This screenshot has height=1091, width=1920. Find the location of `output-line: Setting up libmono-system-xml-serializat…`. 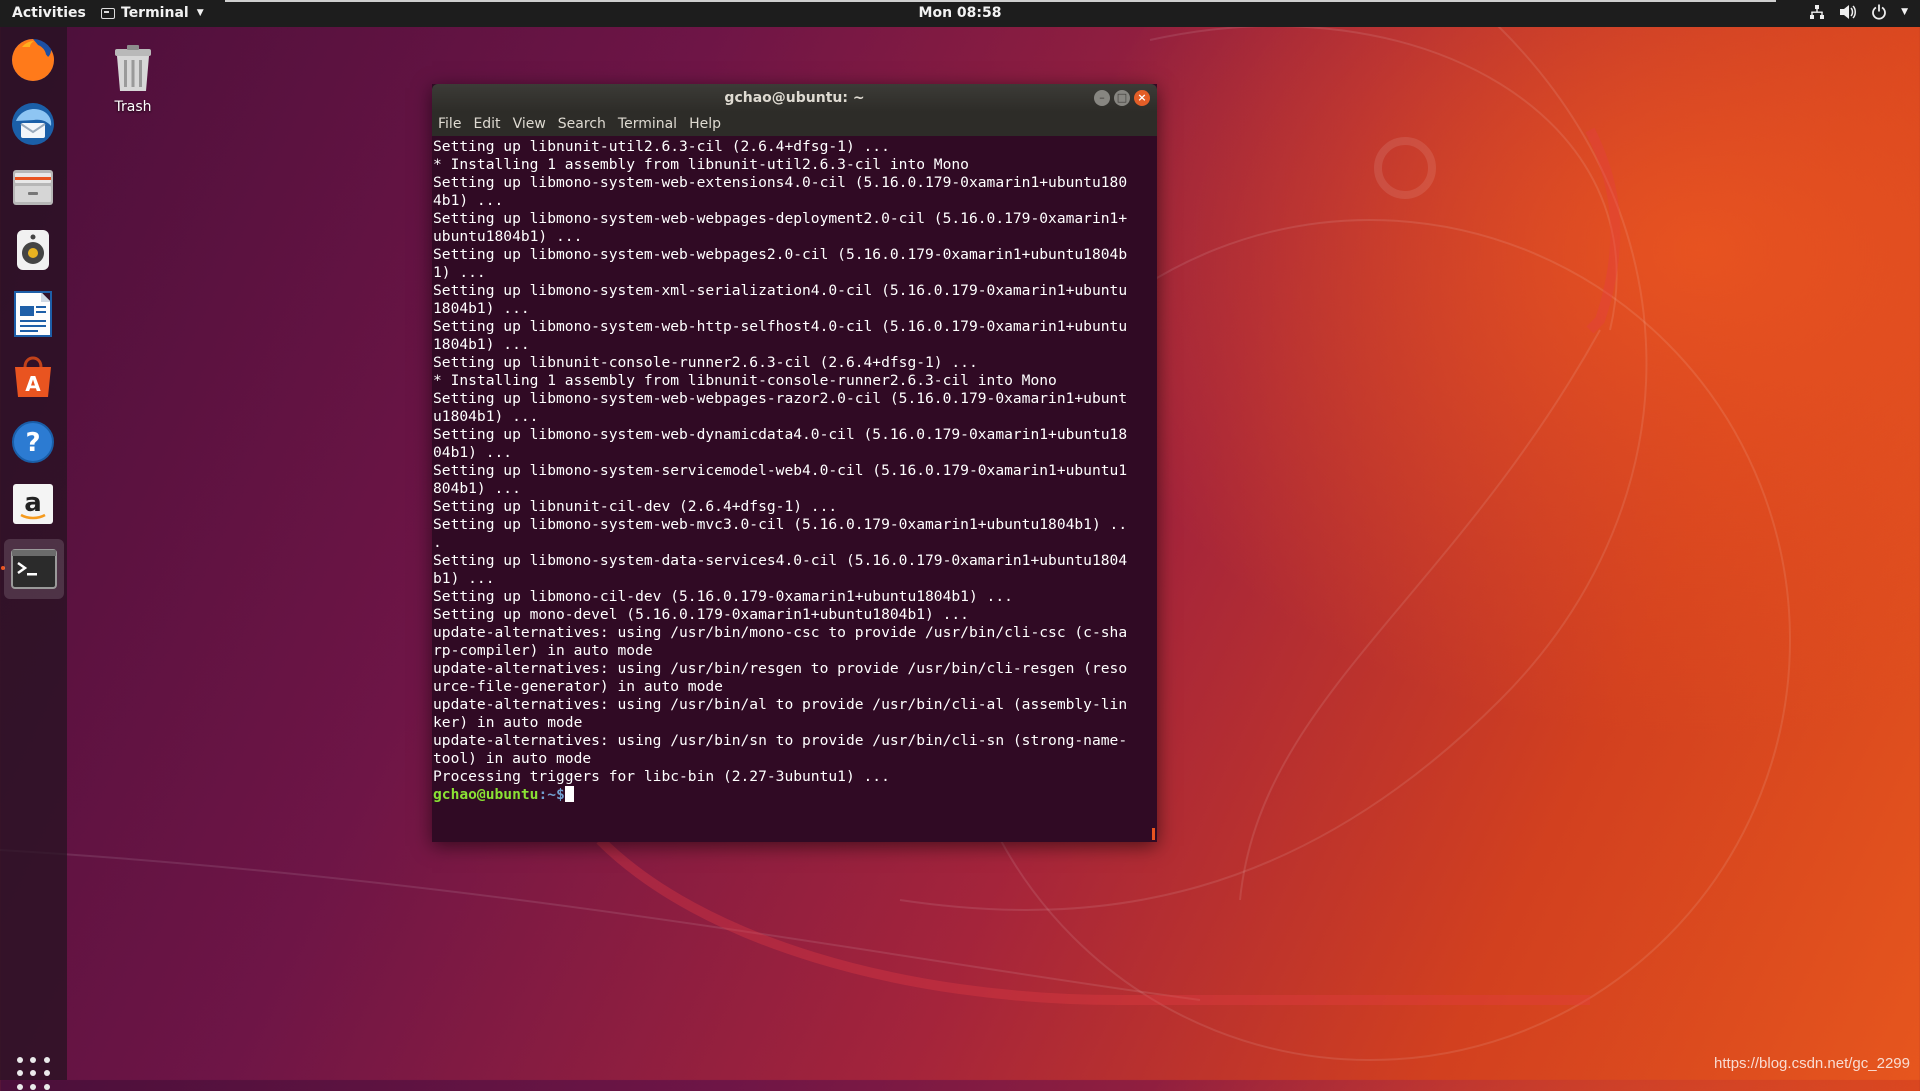

output-line: Setting up libmono-system-xml-serializat… is located at coordinates (780, 290).